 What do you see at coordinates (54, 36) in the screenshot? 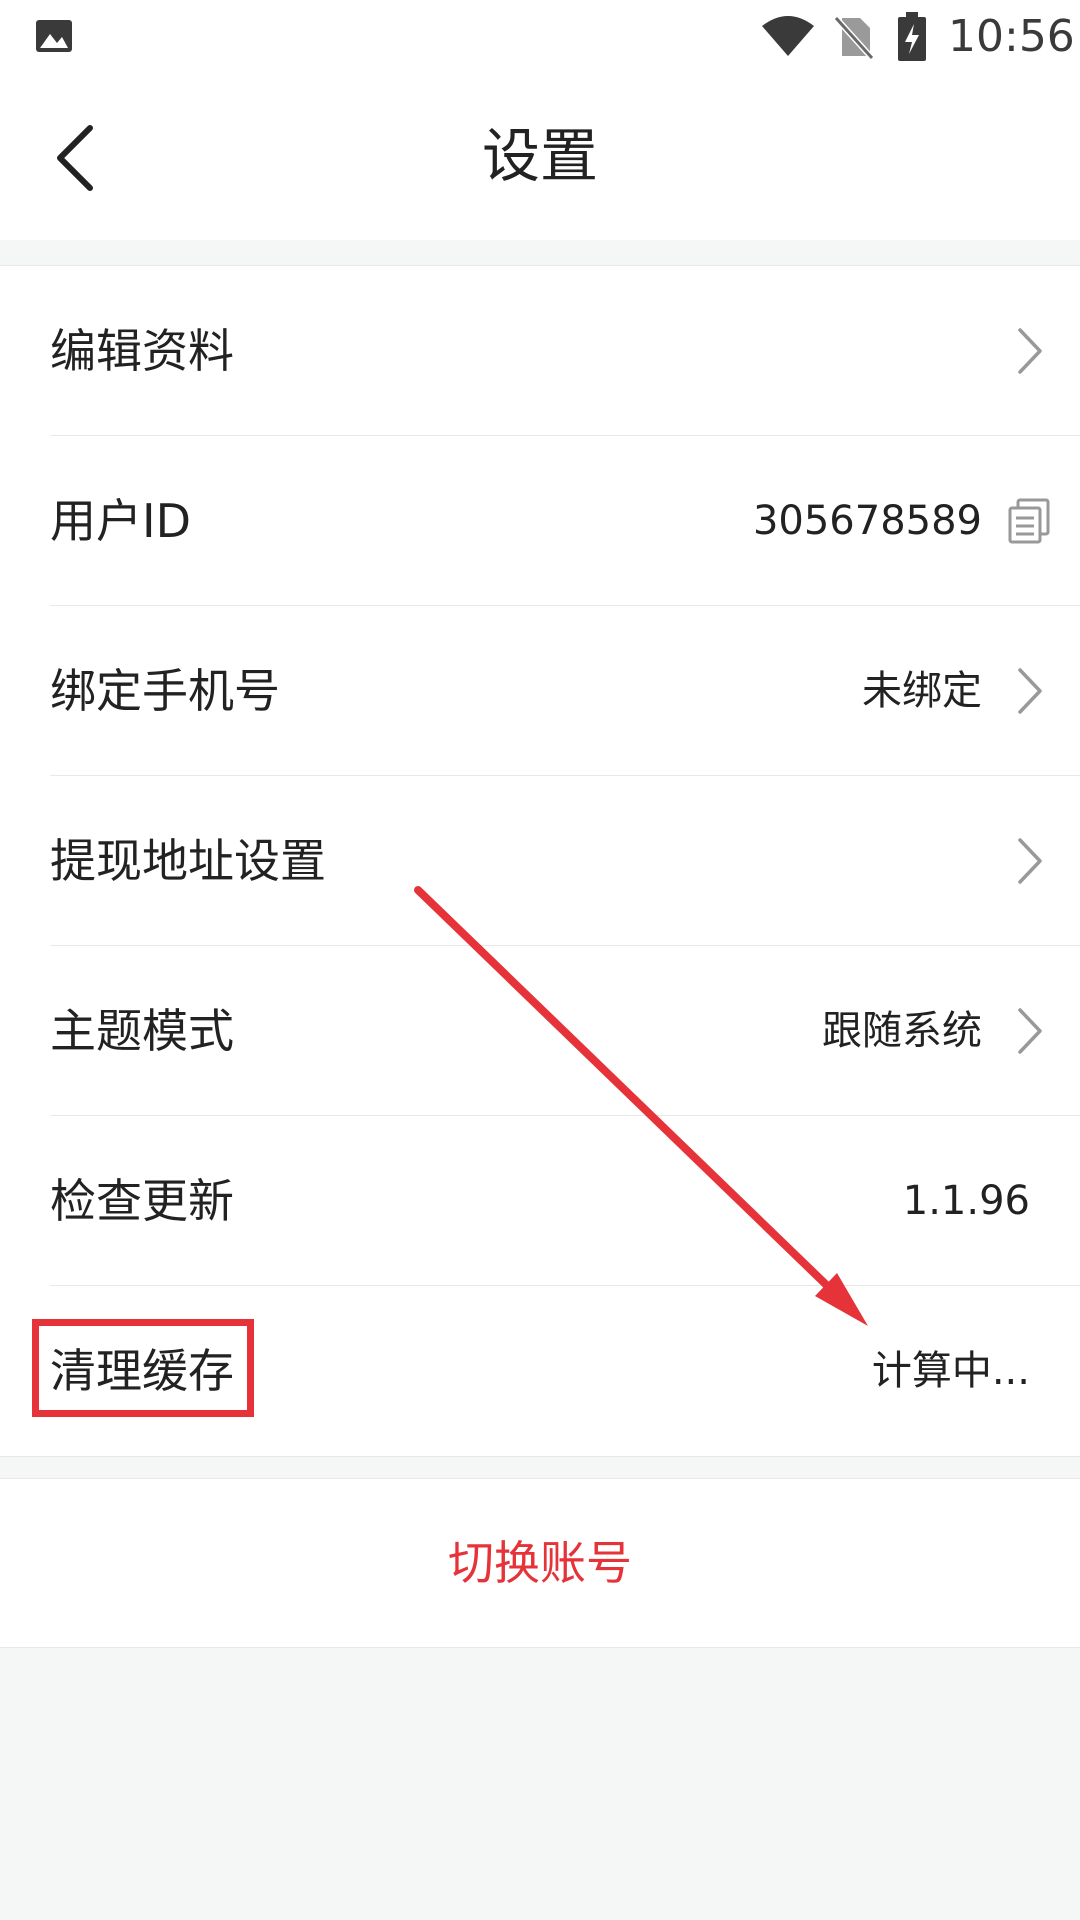
I see `gallery-icon` at bounding box center [54, 36].